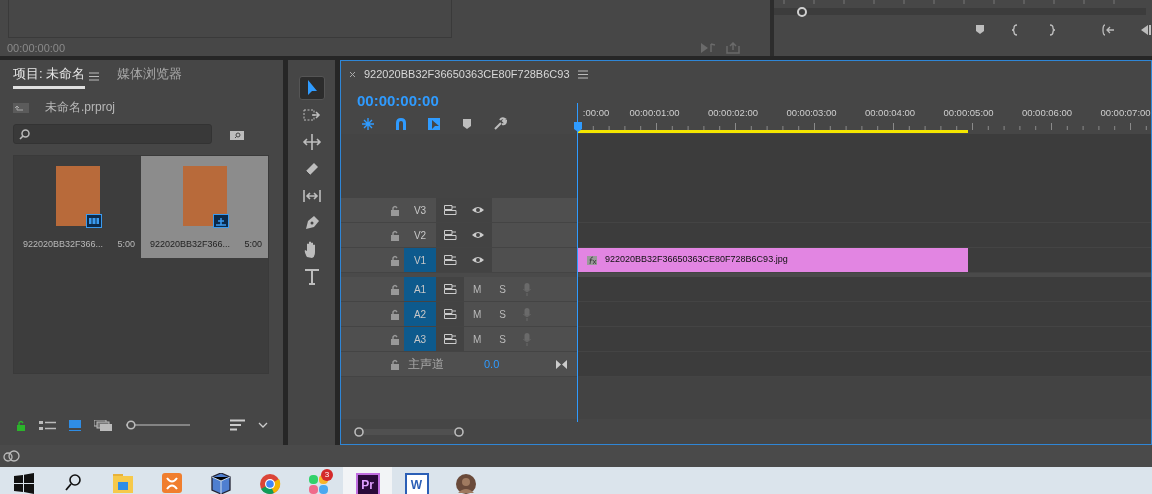 This screenshot has height=494, width=1152. What do you see at coordinates (21, 107) in the screenshot?
I see `folder-up-icon` at bounding box center [21, 107].